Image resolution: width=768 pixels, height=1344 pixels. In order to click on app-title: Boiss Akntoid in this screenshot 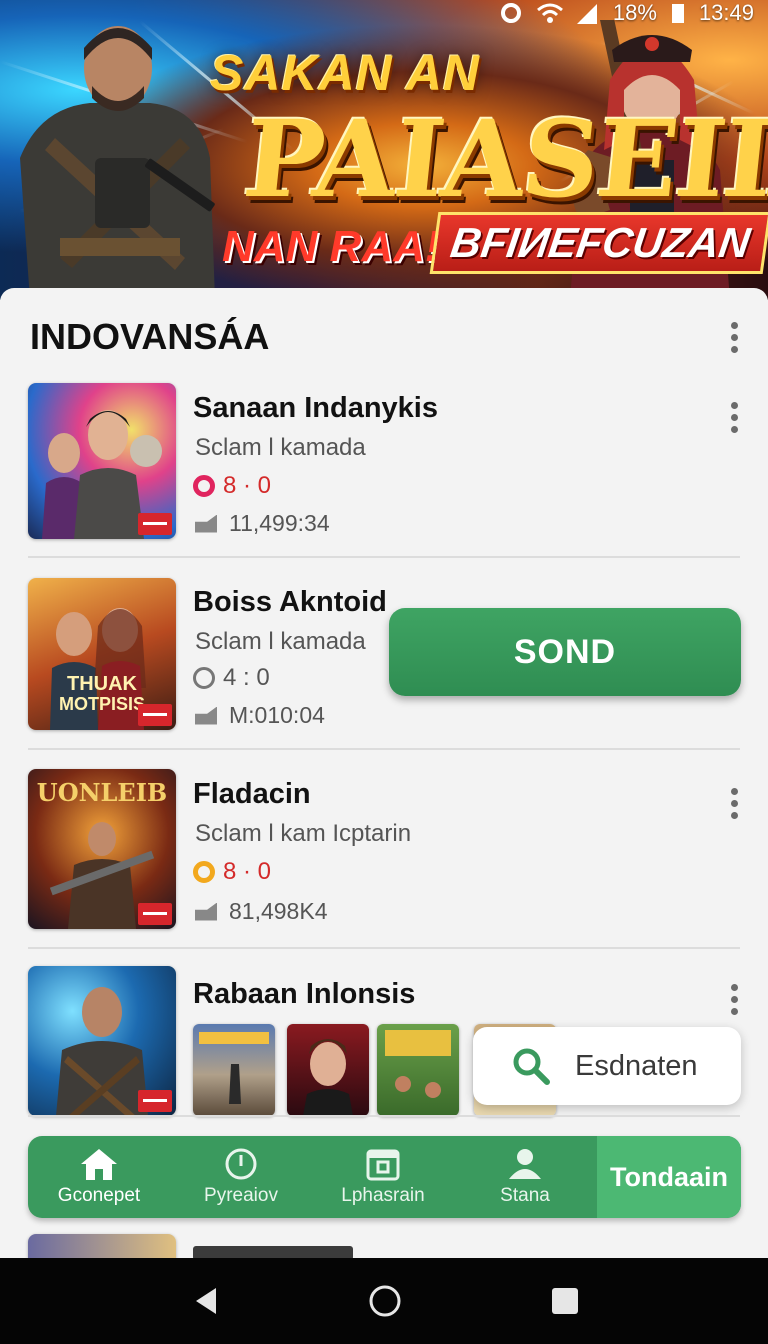, I will do `click(290, 602)`.